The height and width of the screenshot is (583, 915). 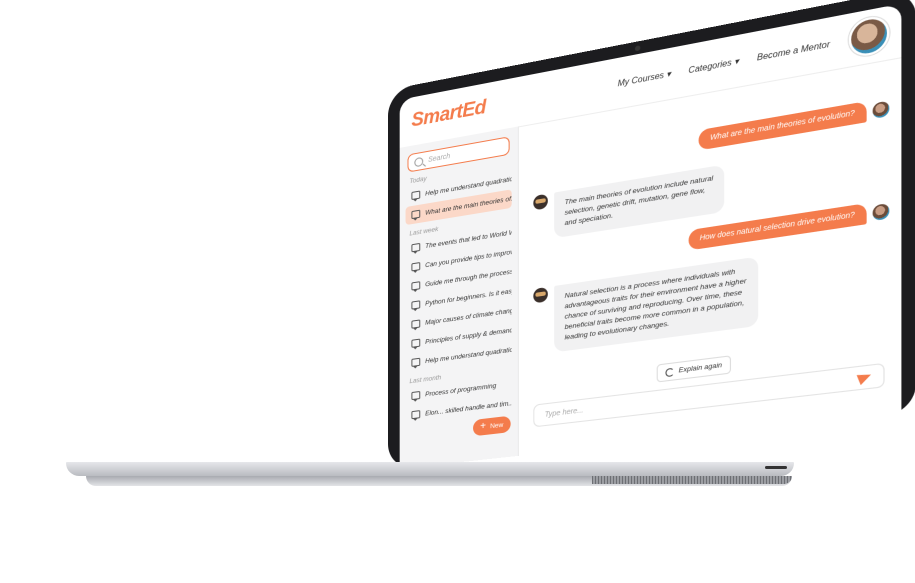 I want to click on plus-icon: +, so click(x=483, y=427).